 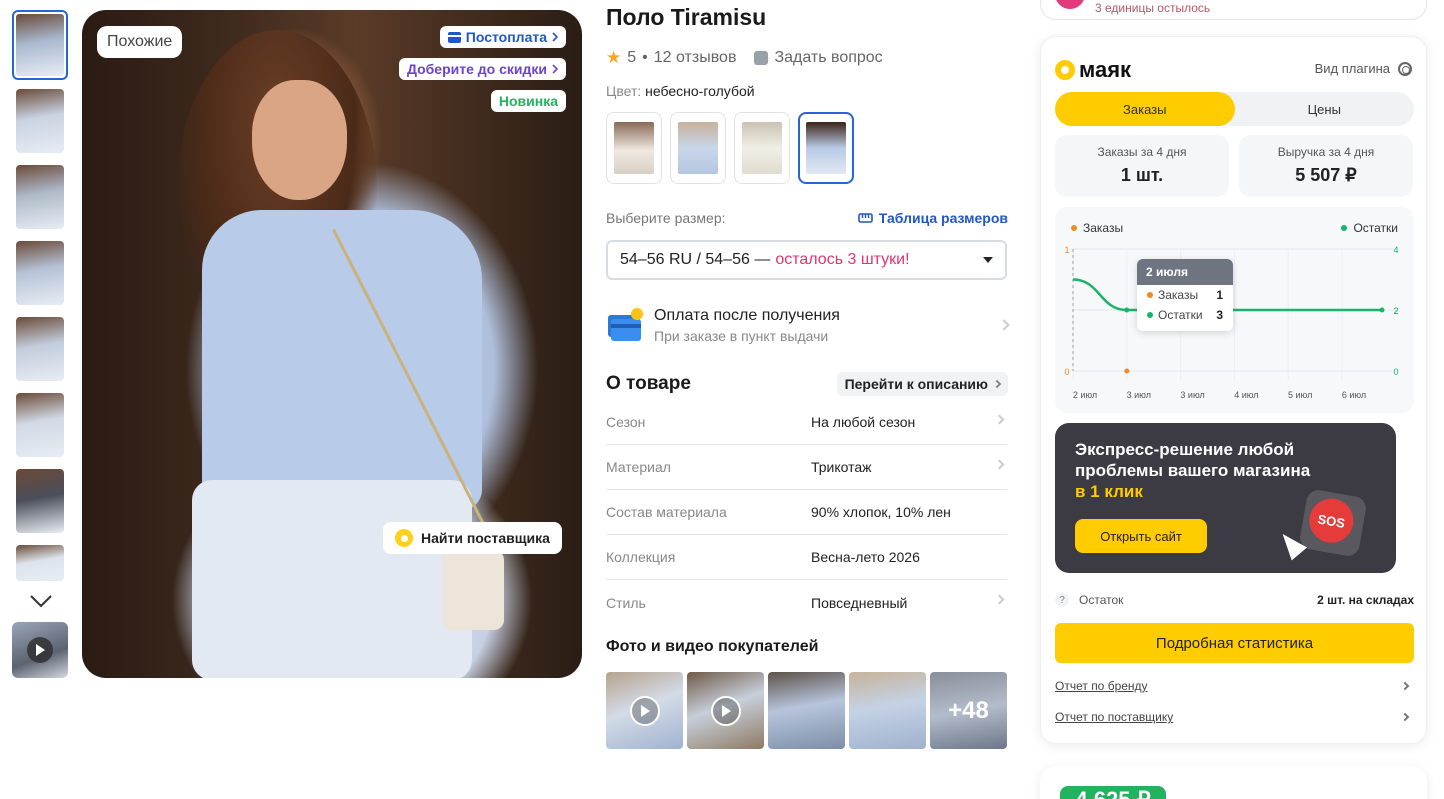 I want to click on avatar, so click(x=1070, y=4).